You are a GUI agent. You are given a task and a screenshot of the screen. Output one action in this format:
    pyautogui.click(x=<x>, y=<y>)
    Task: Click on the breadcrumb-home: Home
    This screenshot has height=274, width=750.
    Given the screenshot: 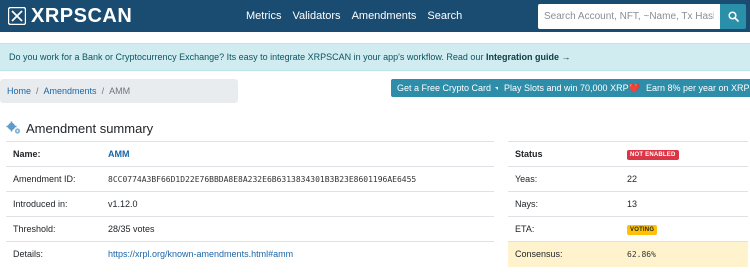 What is the action you would take?
    pyautogui.click(x=19, y=91)
    